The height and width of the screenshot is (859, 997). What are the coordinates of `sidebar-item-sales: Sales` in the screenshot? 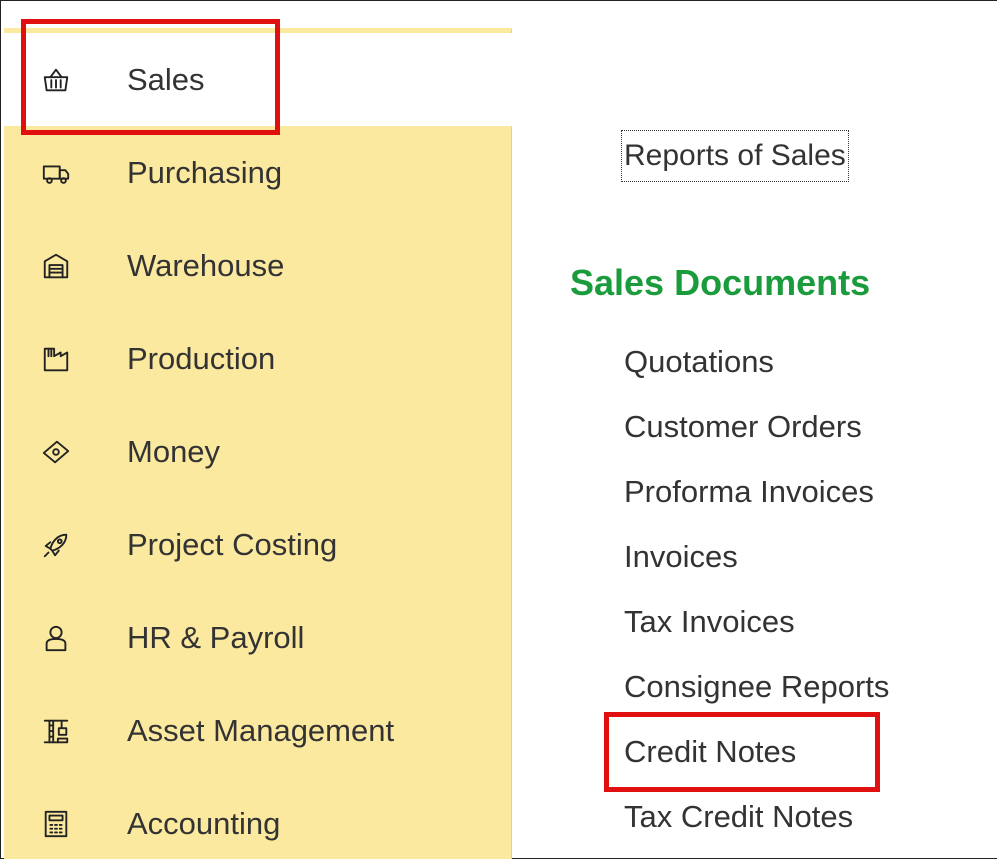 It's located at (258, 79).